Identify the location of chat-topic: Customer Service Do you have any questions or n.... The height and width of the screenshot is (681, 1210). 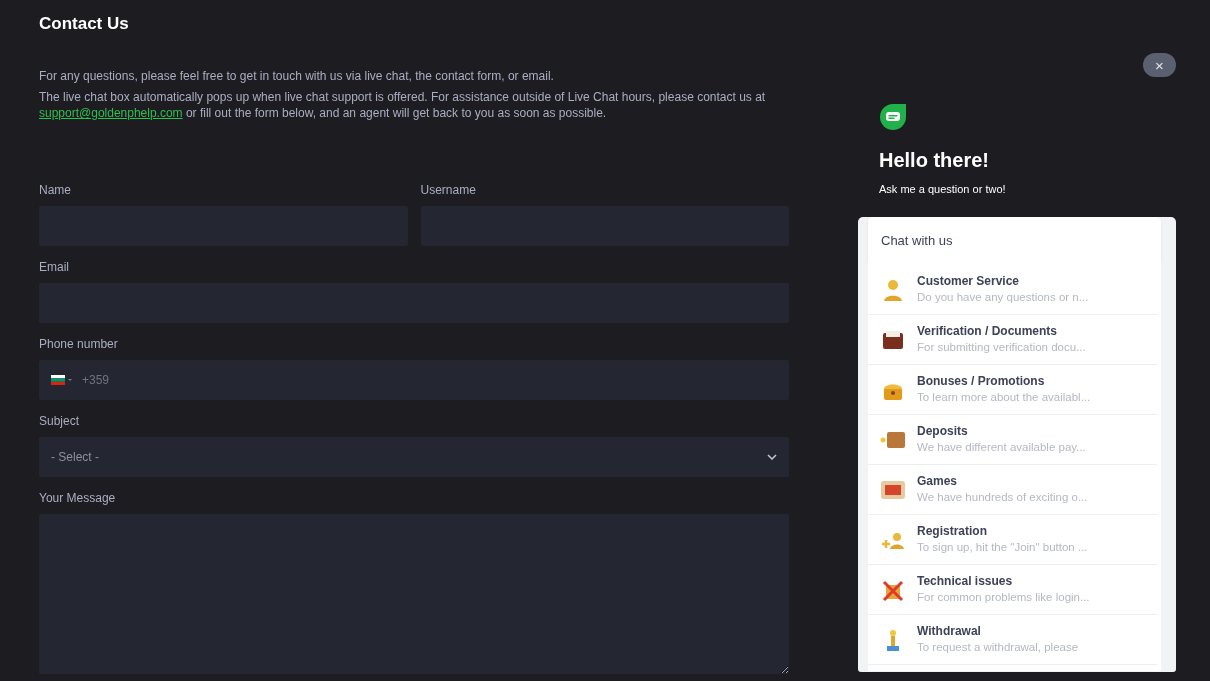
(1012, 290).